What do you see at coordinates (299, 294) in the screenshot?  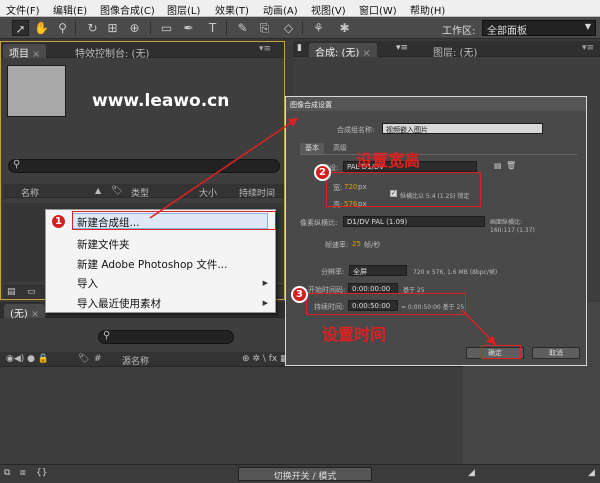 I see `annotation-badge-3: 3` at bounding box center [299, 294].